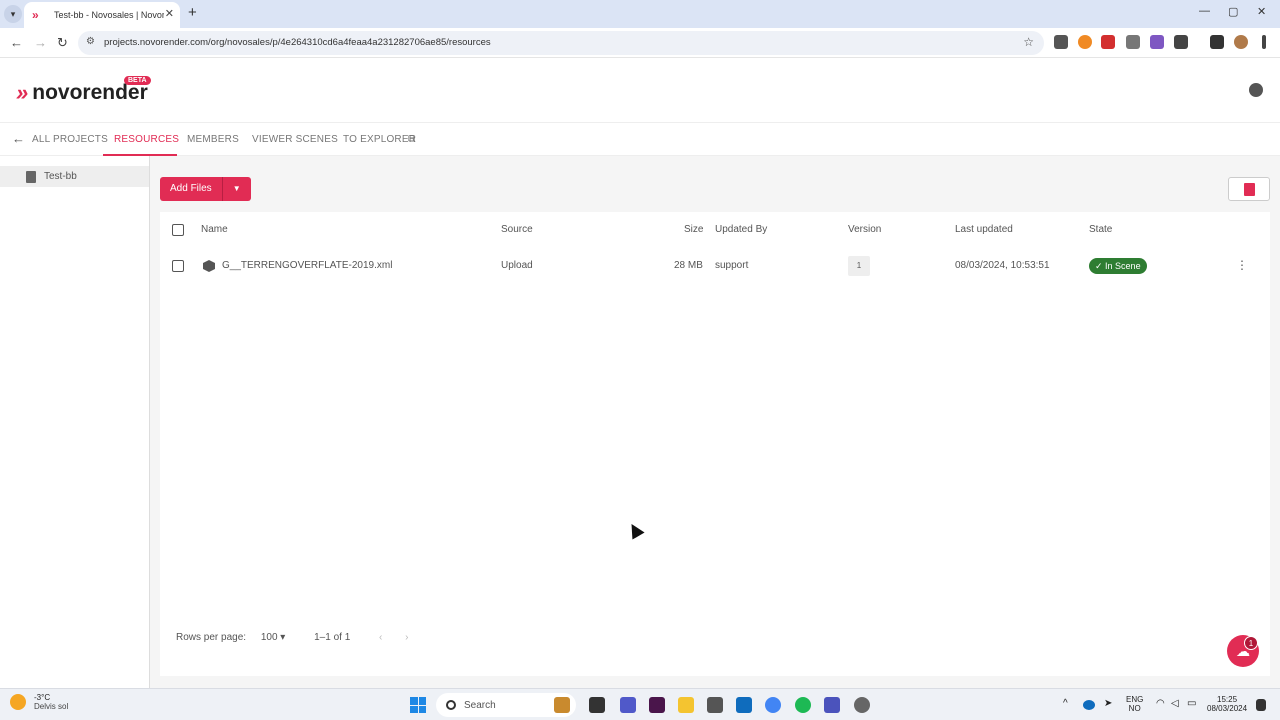 This screenshot has height=720, width=1280. What do you see at coordinates (40, 42) in the screenshot?
I see `forward-arrow-icon: →` at bounding box center [40, 42].